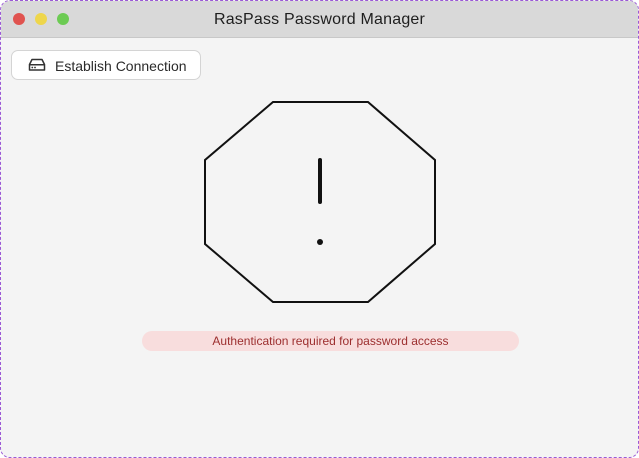  I want to click on establish-connection-label: Establish Connection, so click(121, 66).